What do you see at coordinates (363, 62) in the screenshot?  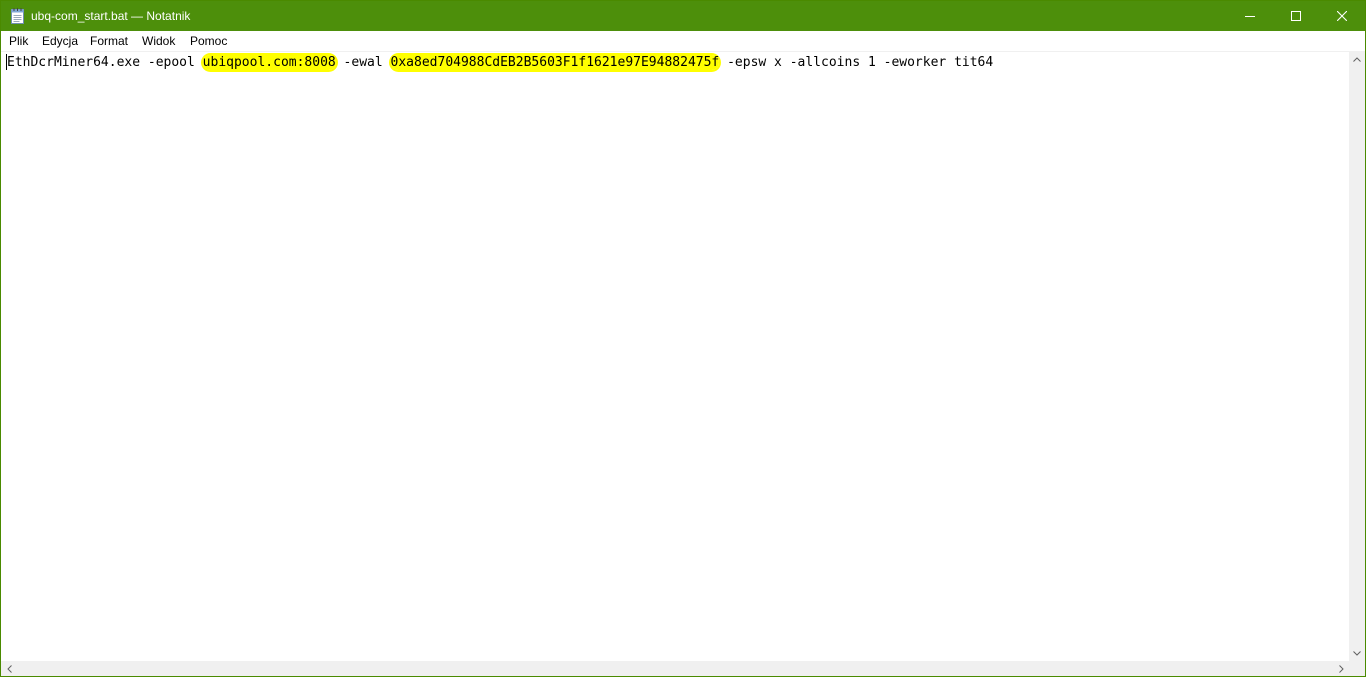 I see `text-segment-ewal-flag: -ewal` at bounding box center [363, 62].